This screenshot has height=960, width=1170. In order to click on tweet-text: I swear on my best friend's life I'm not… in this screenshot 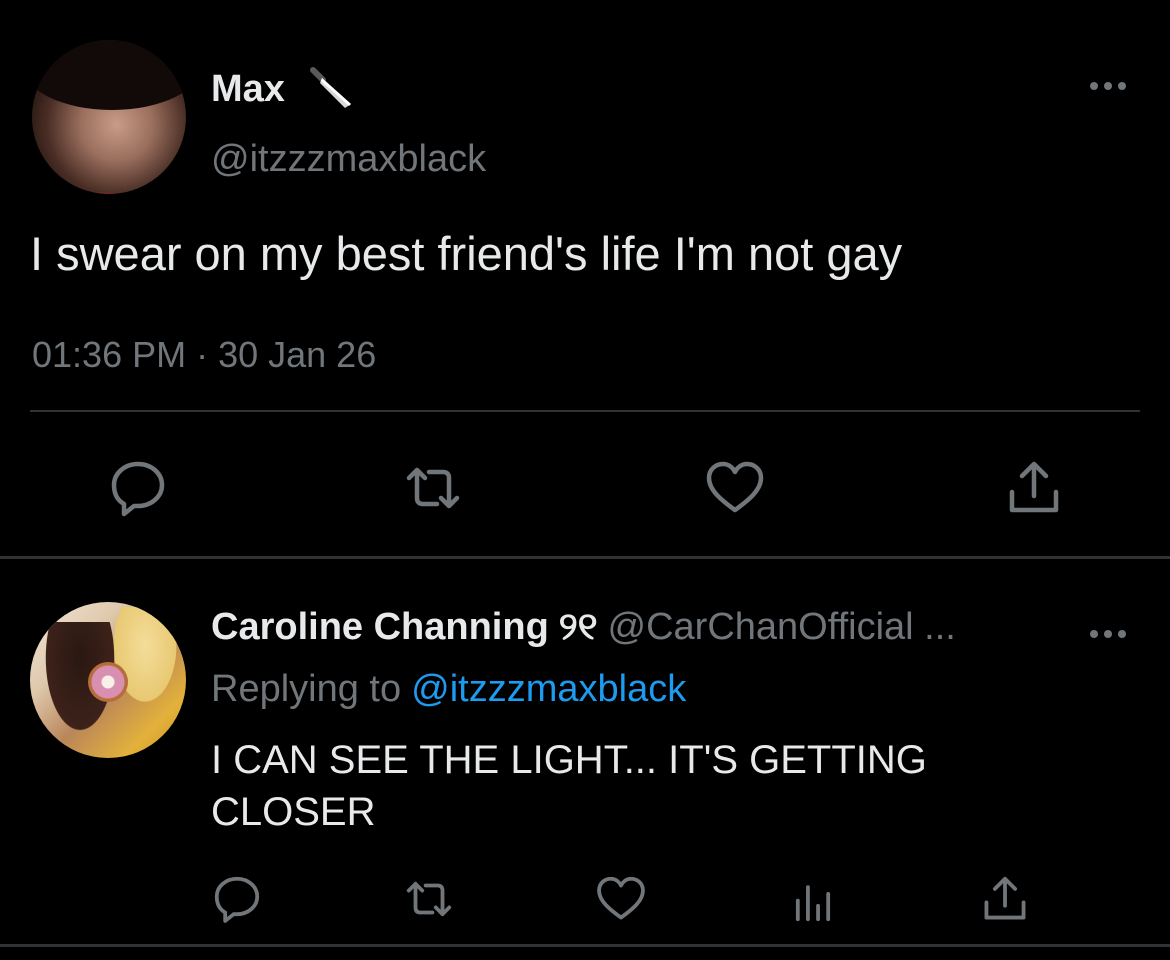, I will do `click(466, 253)`.